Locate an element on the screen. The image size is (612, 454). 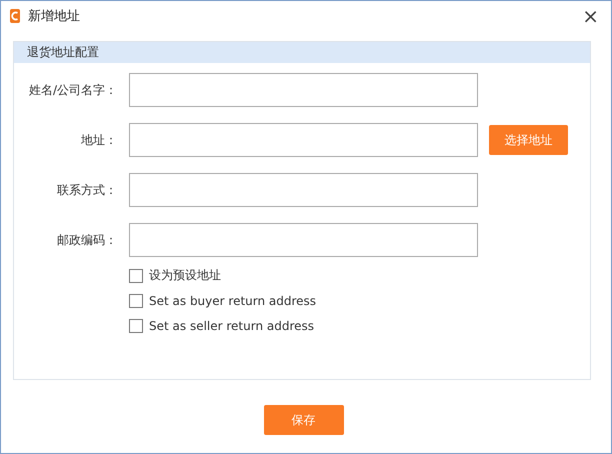
field-label: 联系方式： is located at coordinates (86, 190).